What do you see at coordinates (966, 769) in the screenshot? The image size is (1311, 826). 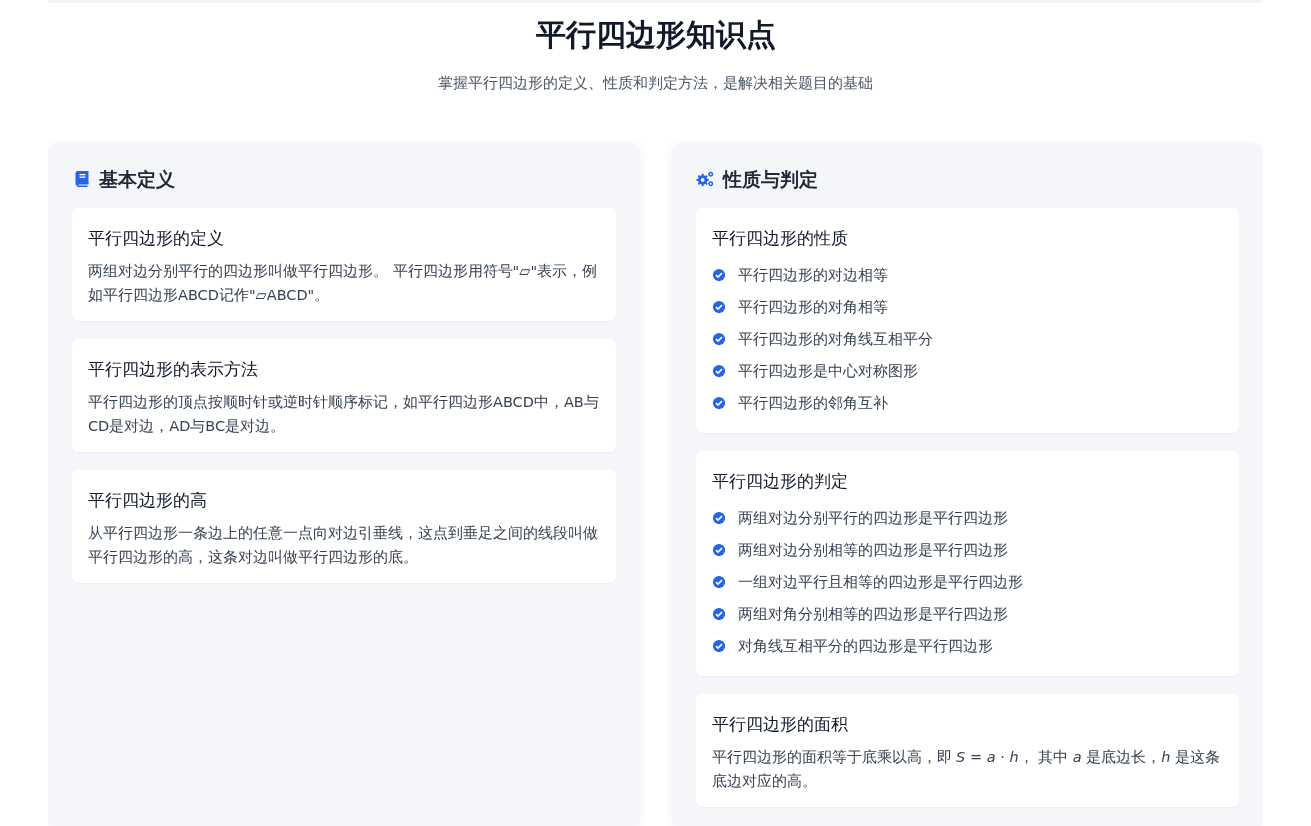 I see `card-text: 平行四边形的面积等于底乘以高，即 S = a · h， 其中 a 是底边长，h 是这条底边对应的高。` at bounding box center [966, 769].